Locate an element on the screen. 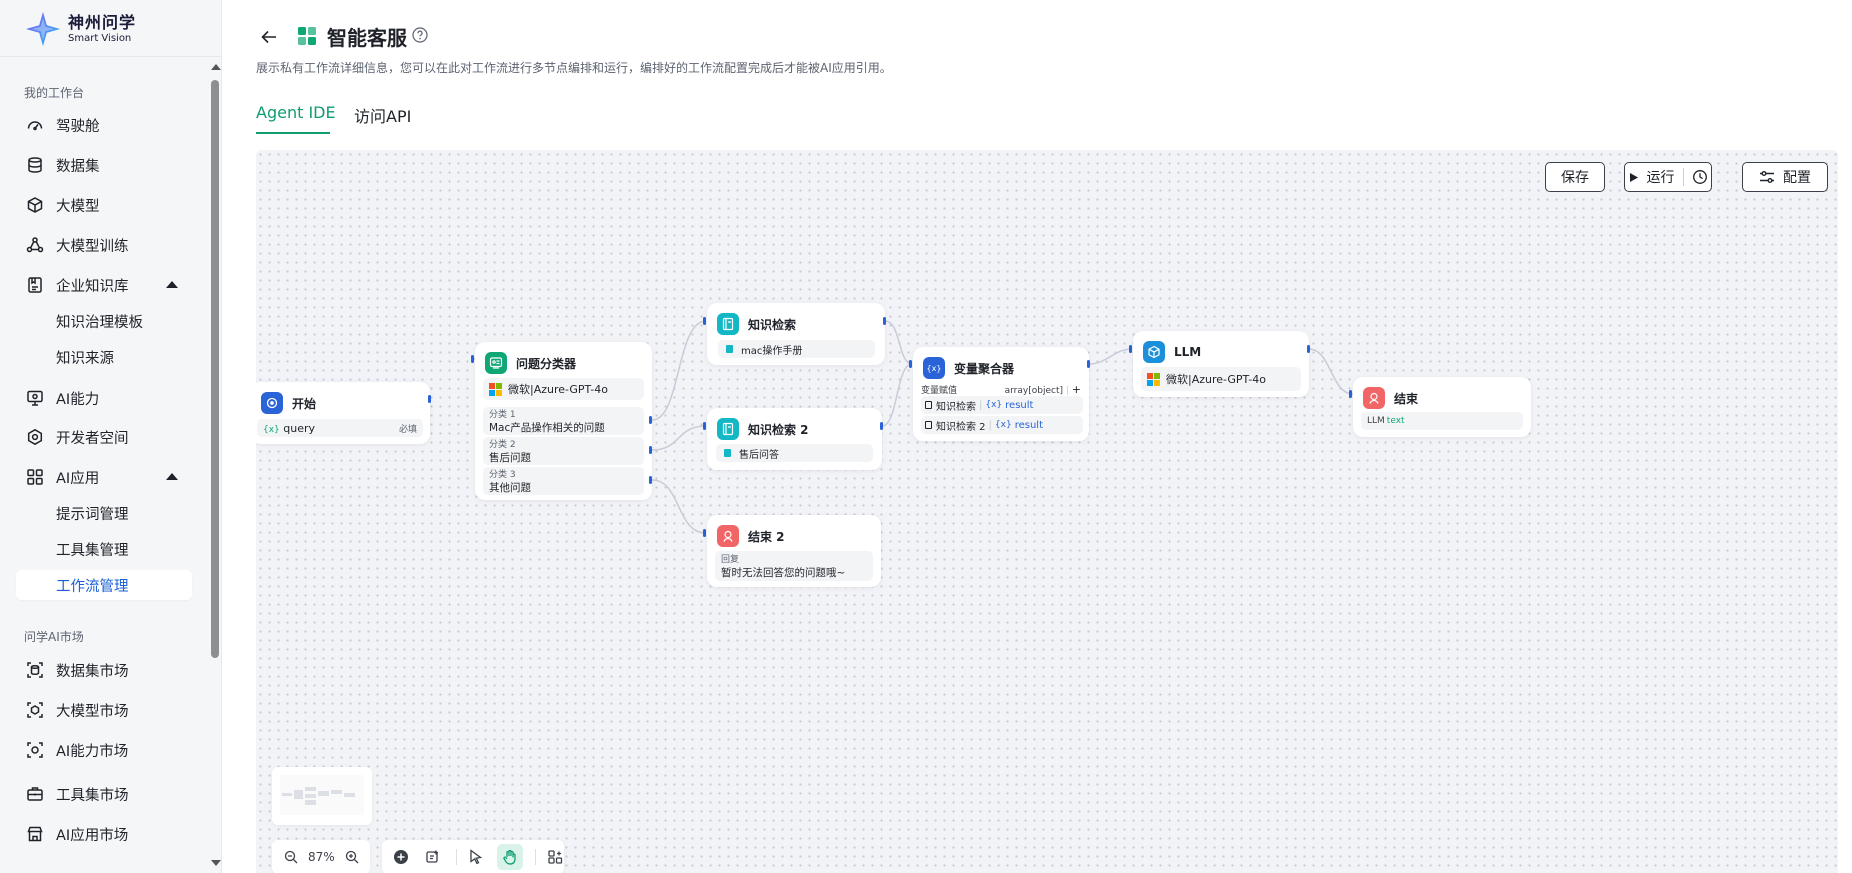 Image resolution: width=1852 pixels, height=873 pixels. sidebar-item-toolbox-market: 工具集市场 is located at coordinates (104, 794).